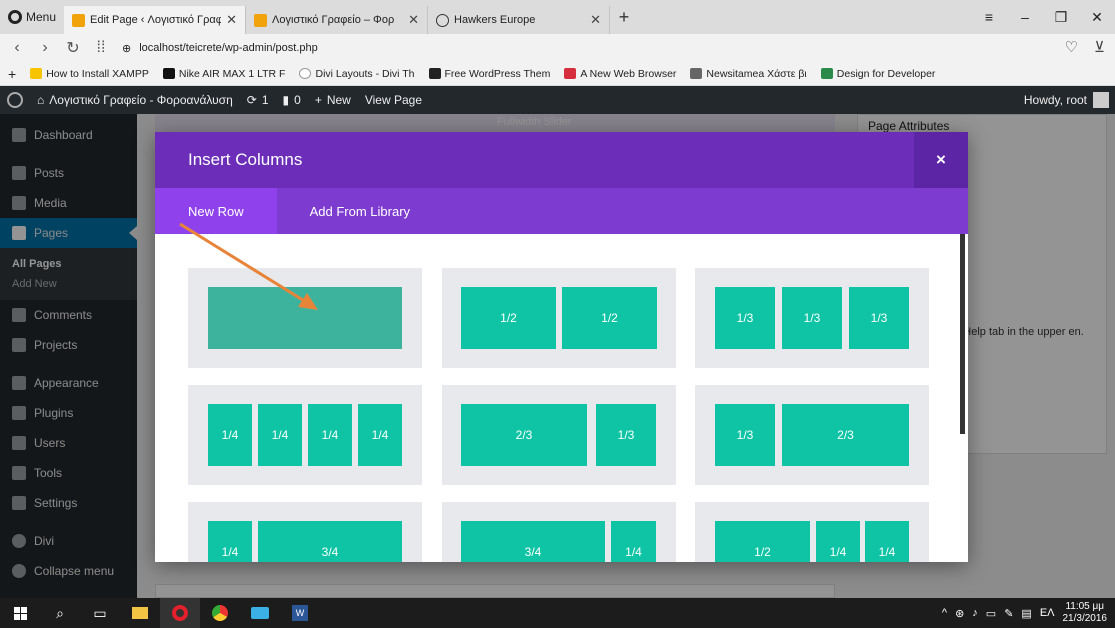 The width and height of the screenshot is (1115, 628). I want to click on add-bookmark-icon: +, so click(12, 74).